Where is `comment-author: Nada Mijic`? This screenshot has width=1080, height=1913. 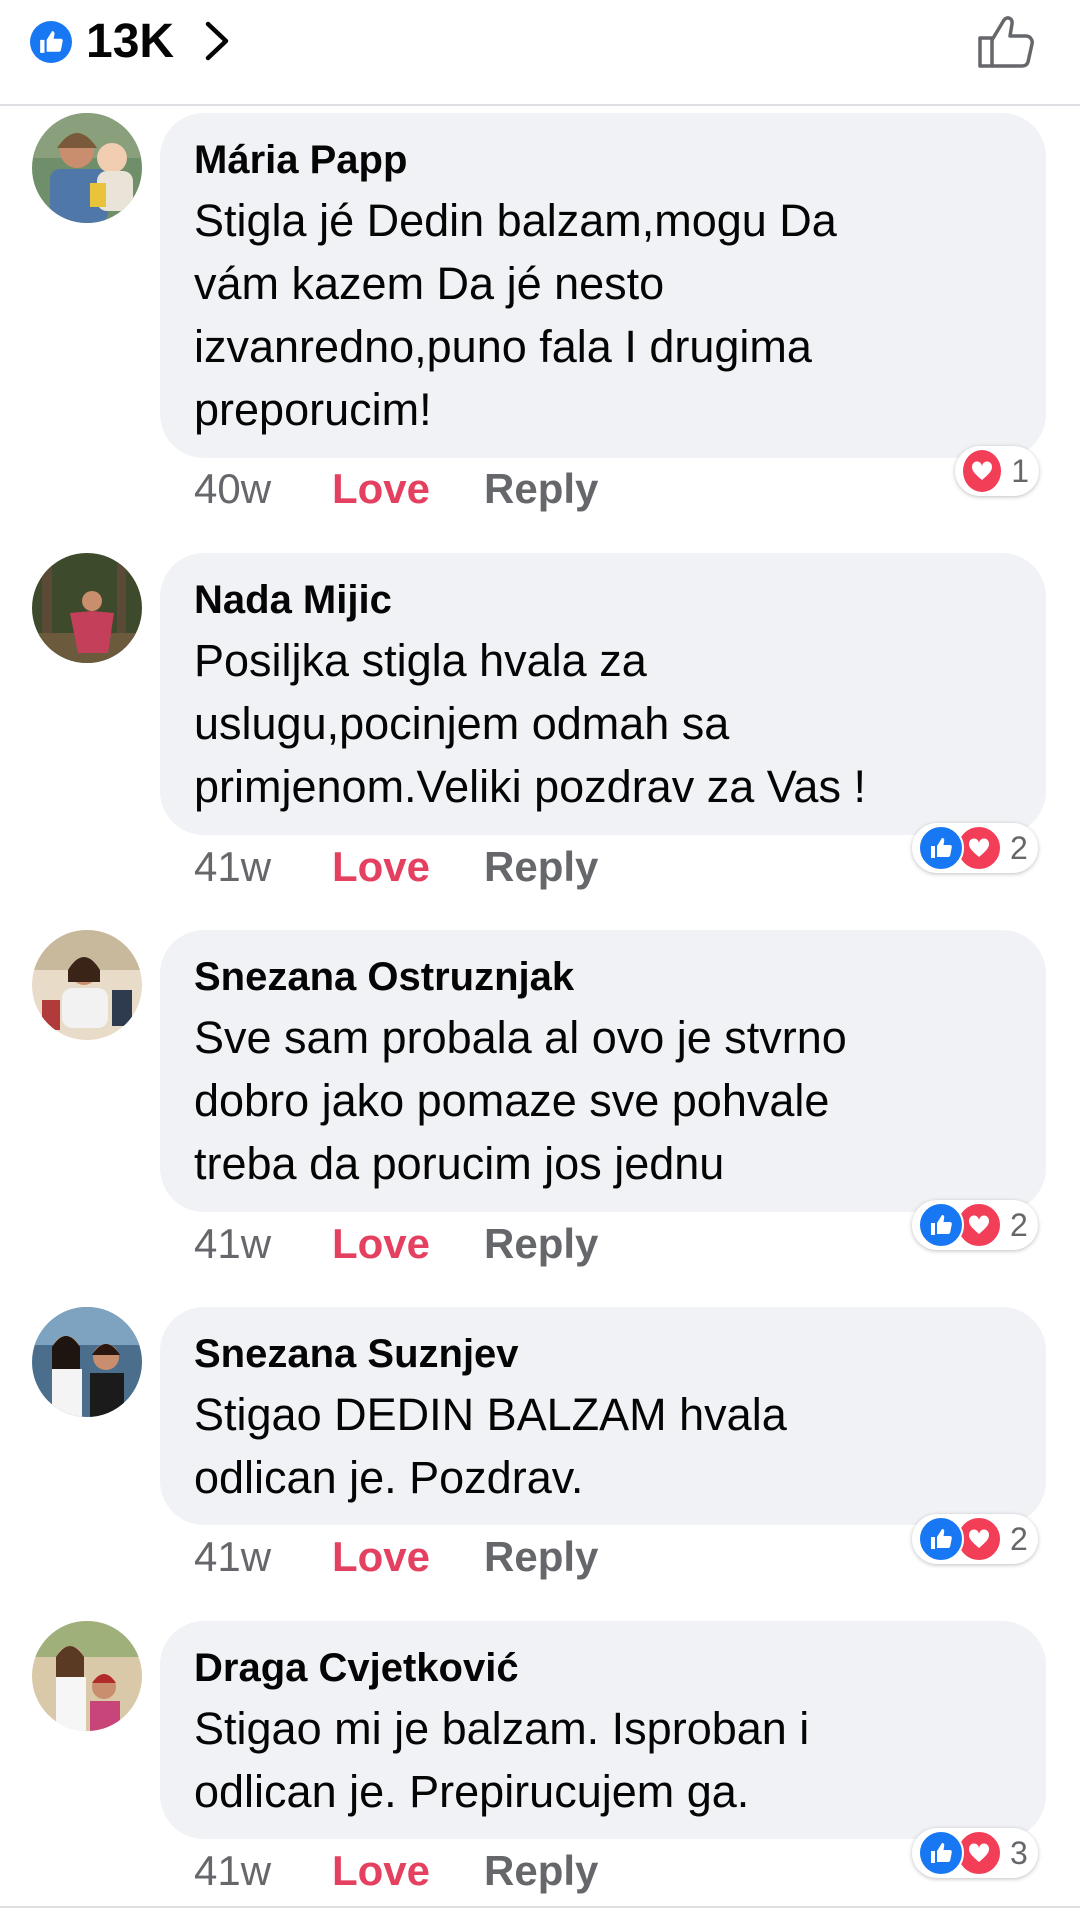
comment-author: Nada Mijic is located at coordinates (604, 600).